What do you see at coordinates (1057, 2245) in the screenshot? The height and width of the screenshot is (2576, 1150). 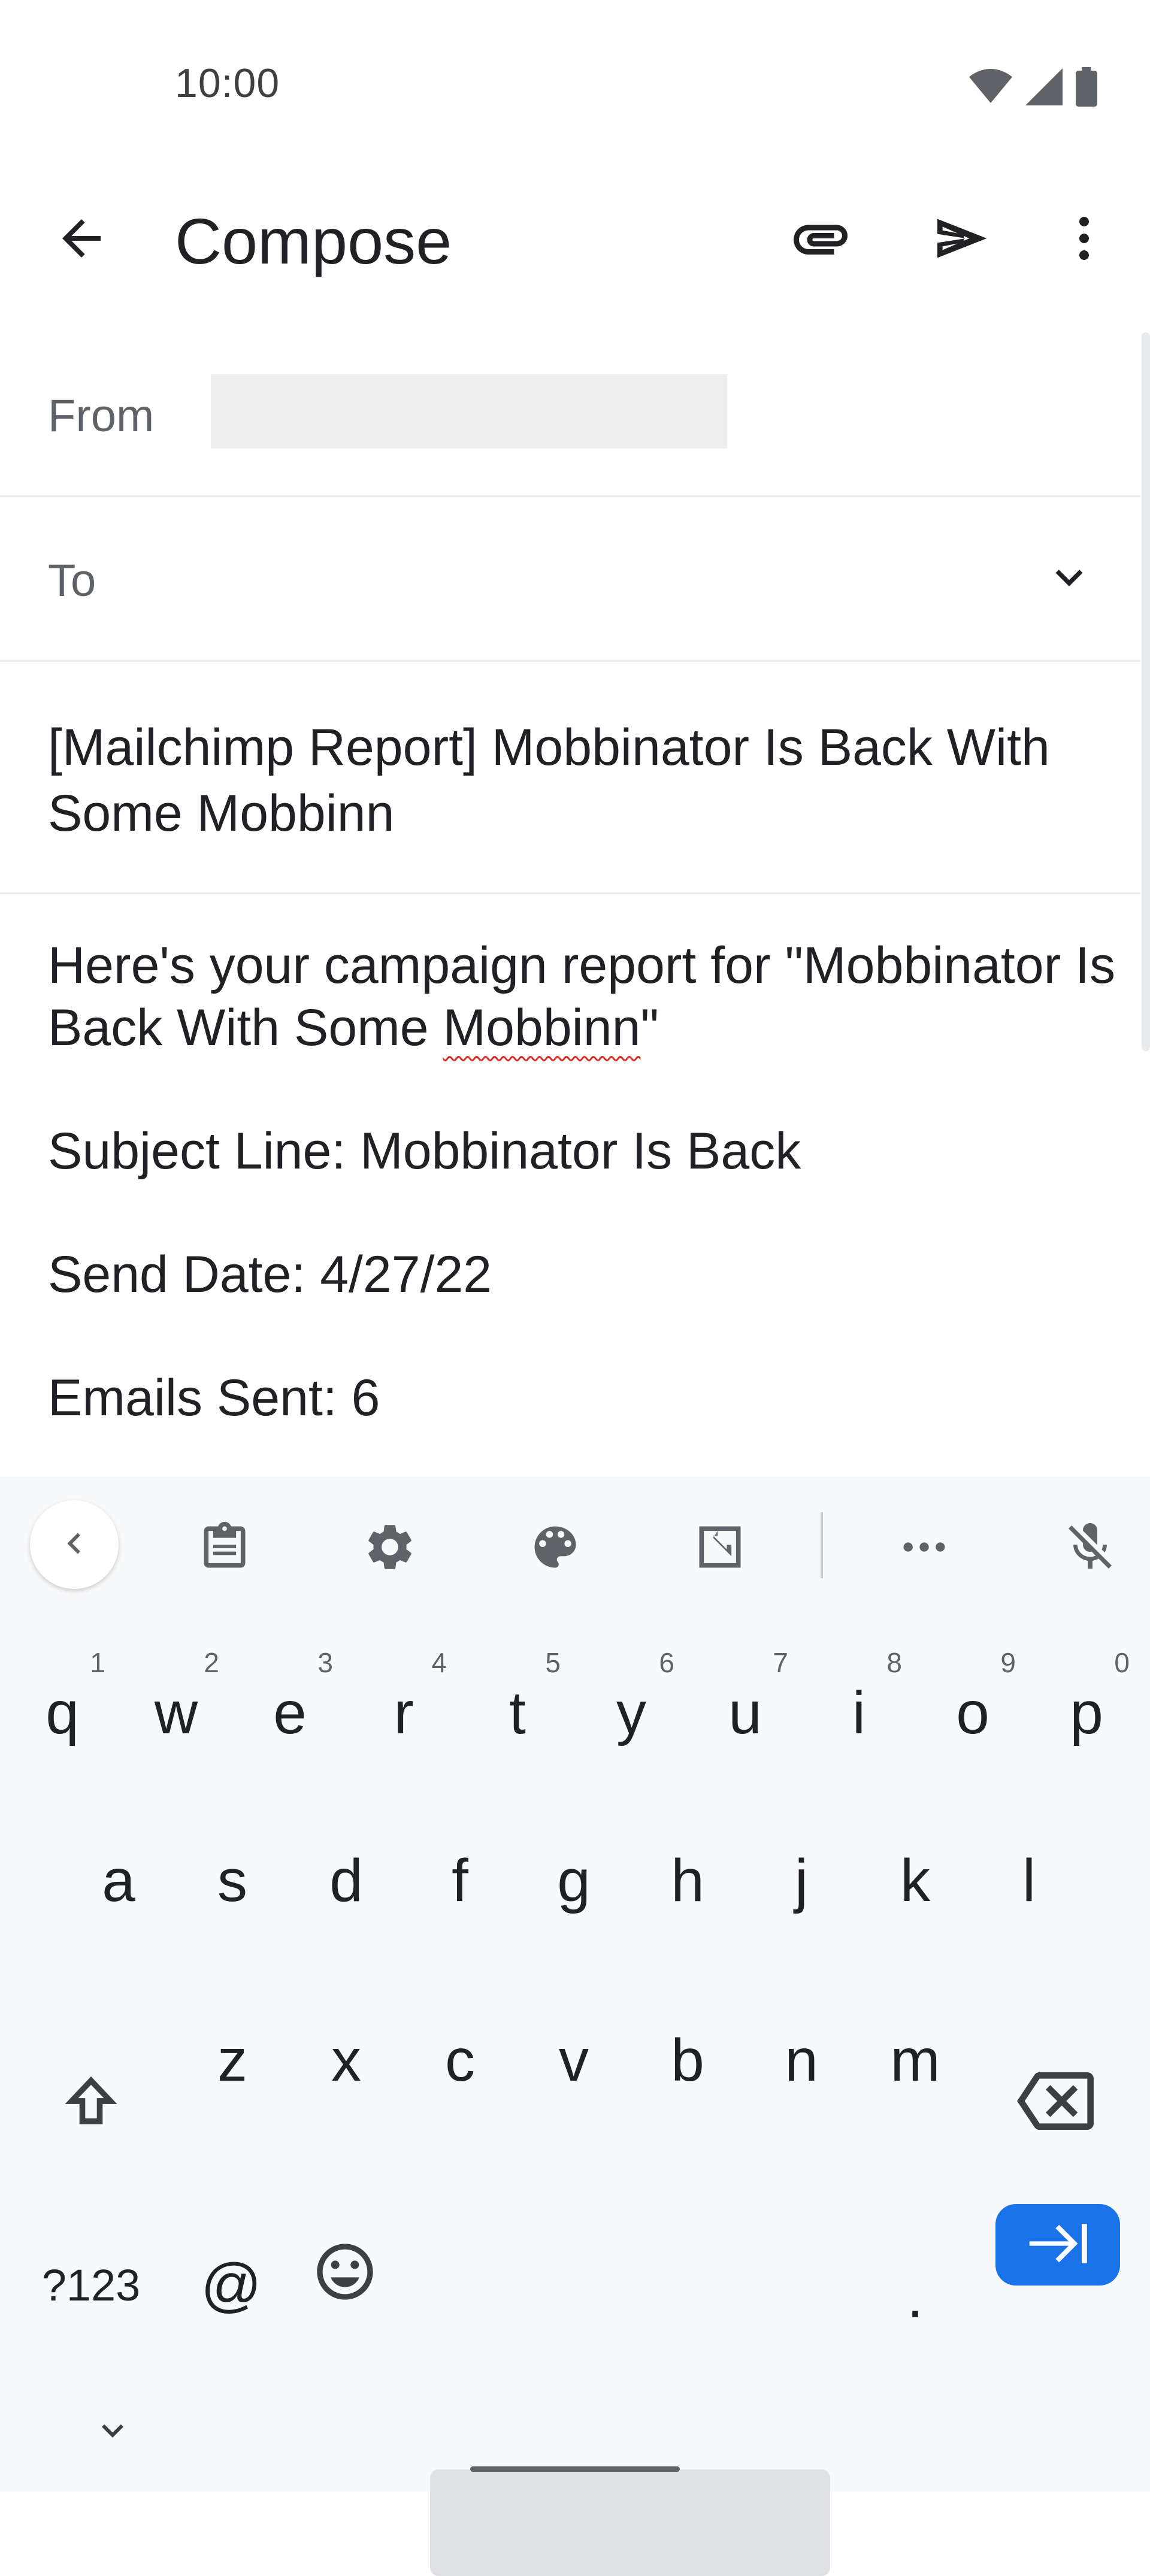 I see `enter-key` at bounding box center [1057, 2245].